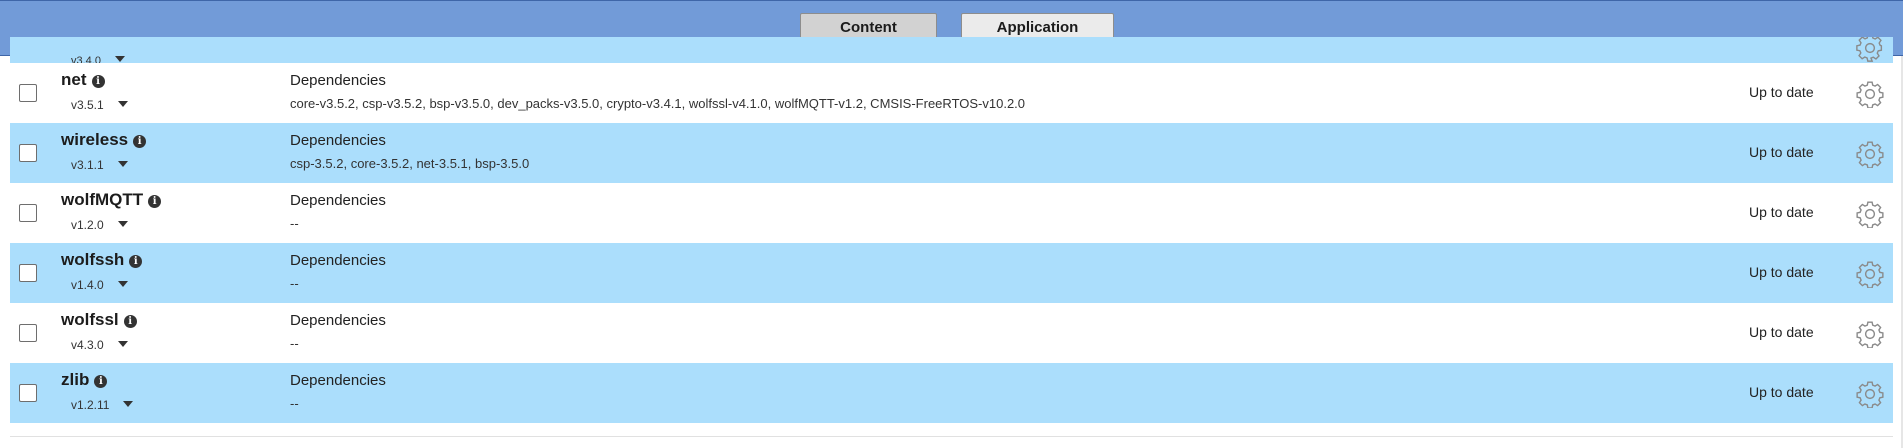  I want to click on package-name: wolfssl i, so click(99, 320).